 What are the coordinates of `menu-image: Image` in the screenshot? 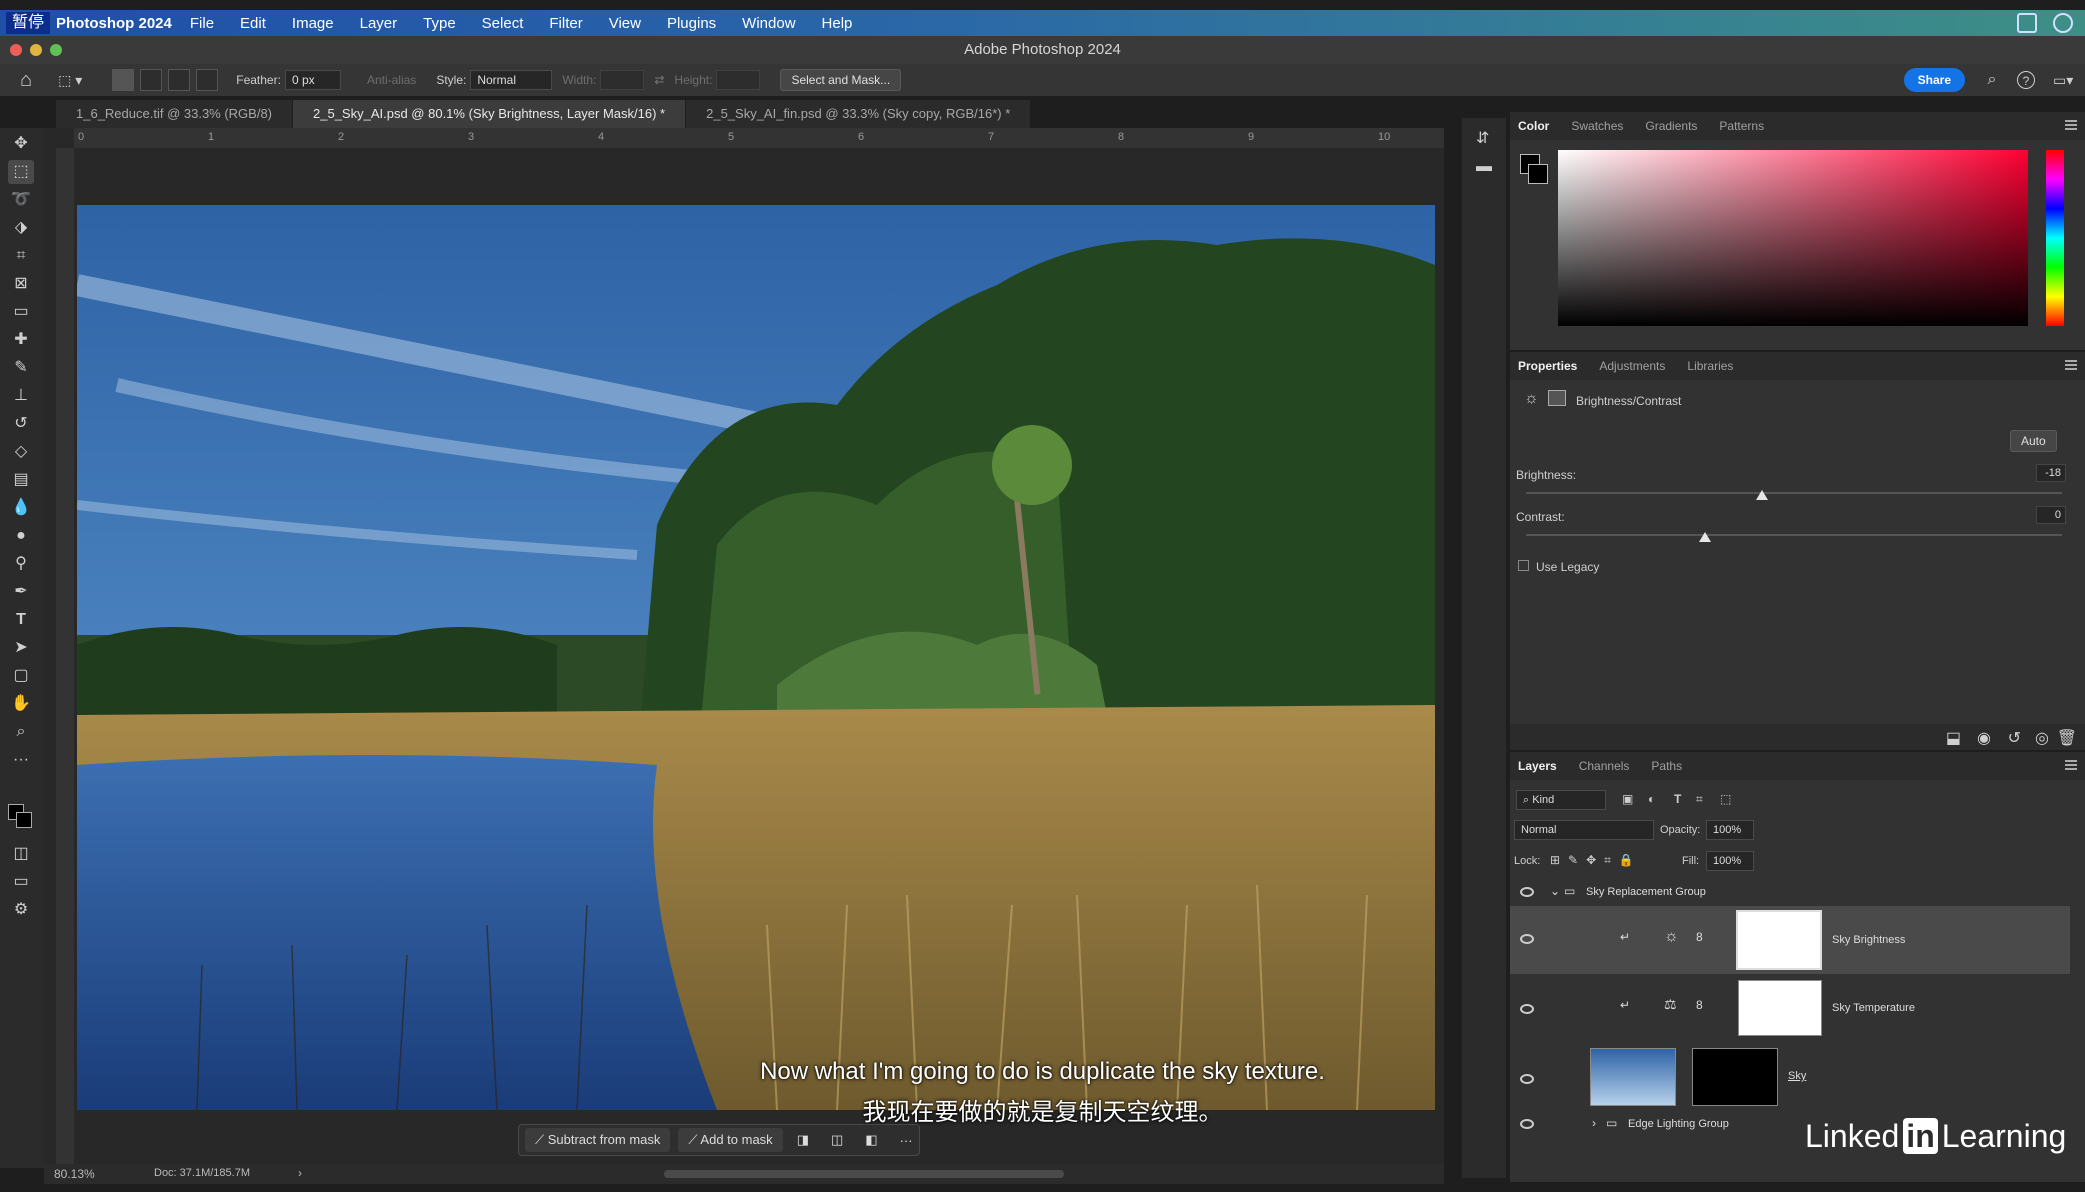 It's located at (313, 23).